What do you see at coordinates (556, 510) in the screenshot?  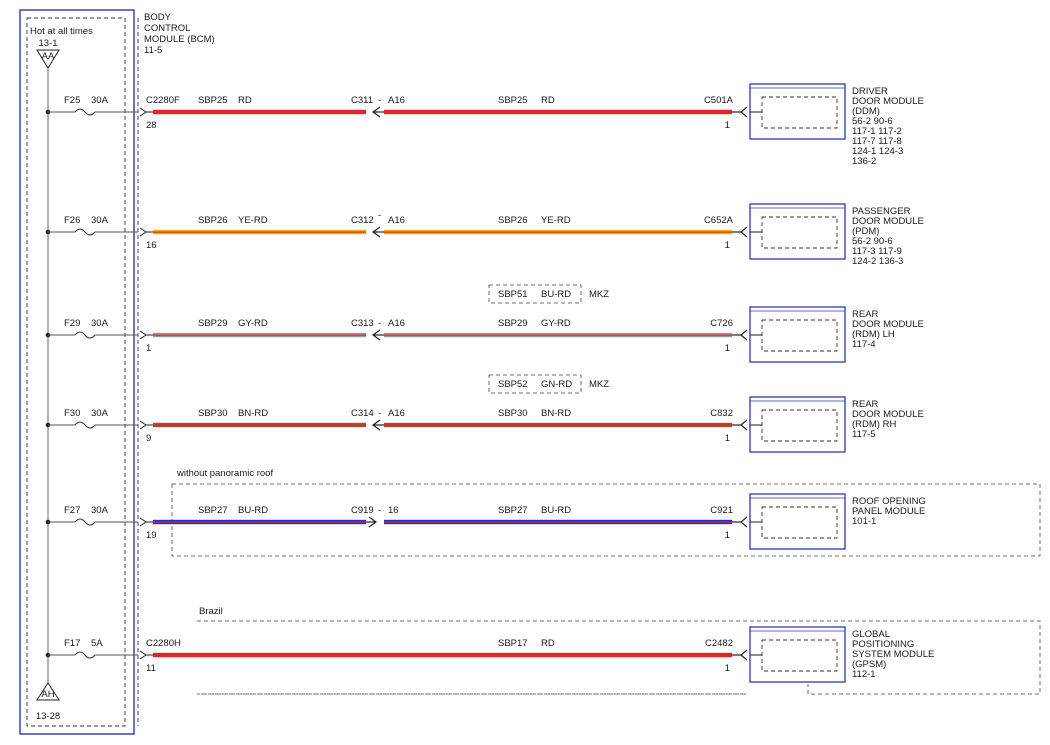 I see `wire-right-color: BU-RD` at bounding box center [556, 510].